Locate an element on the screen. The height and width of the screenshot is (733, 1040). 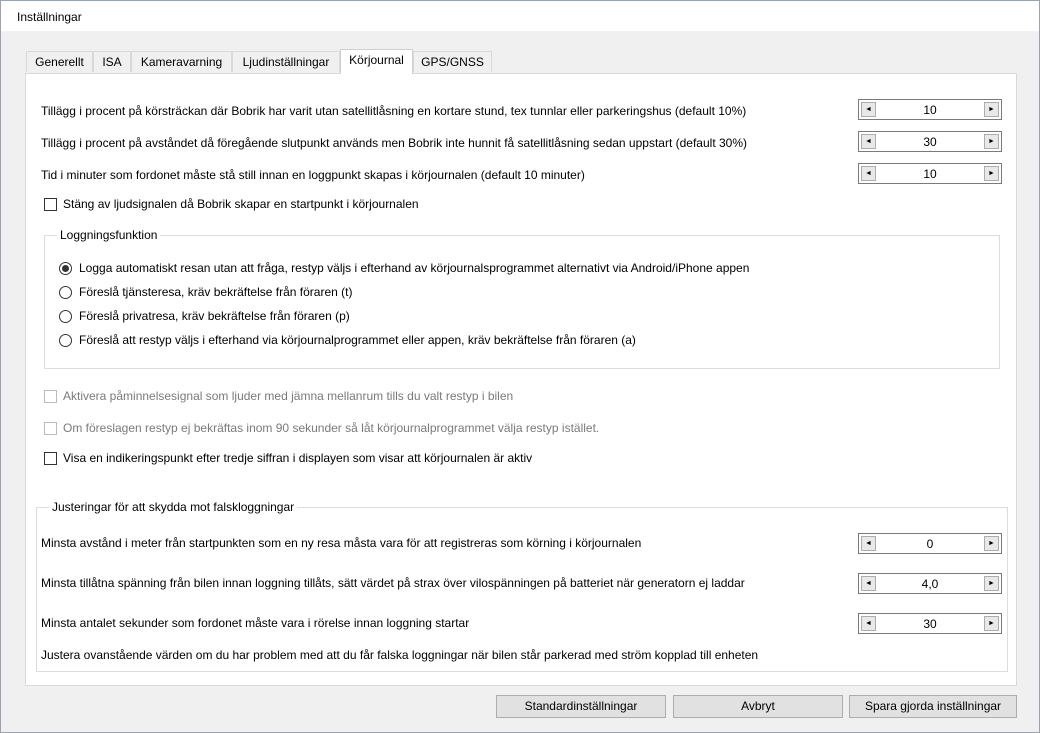
tunnel-value: 10 is located at coordinates (930, 110).